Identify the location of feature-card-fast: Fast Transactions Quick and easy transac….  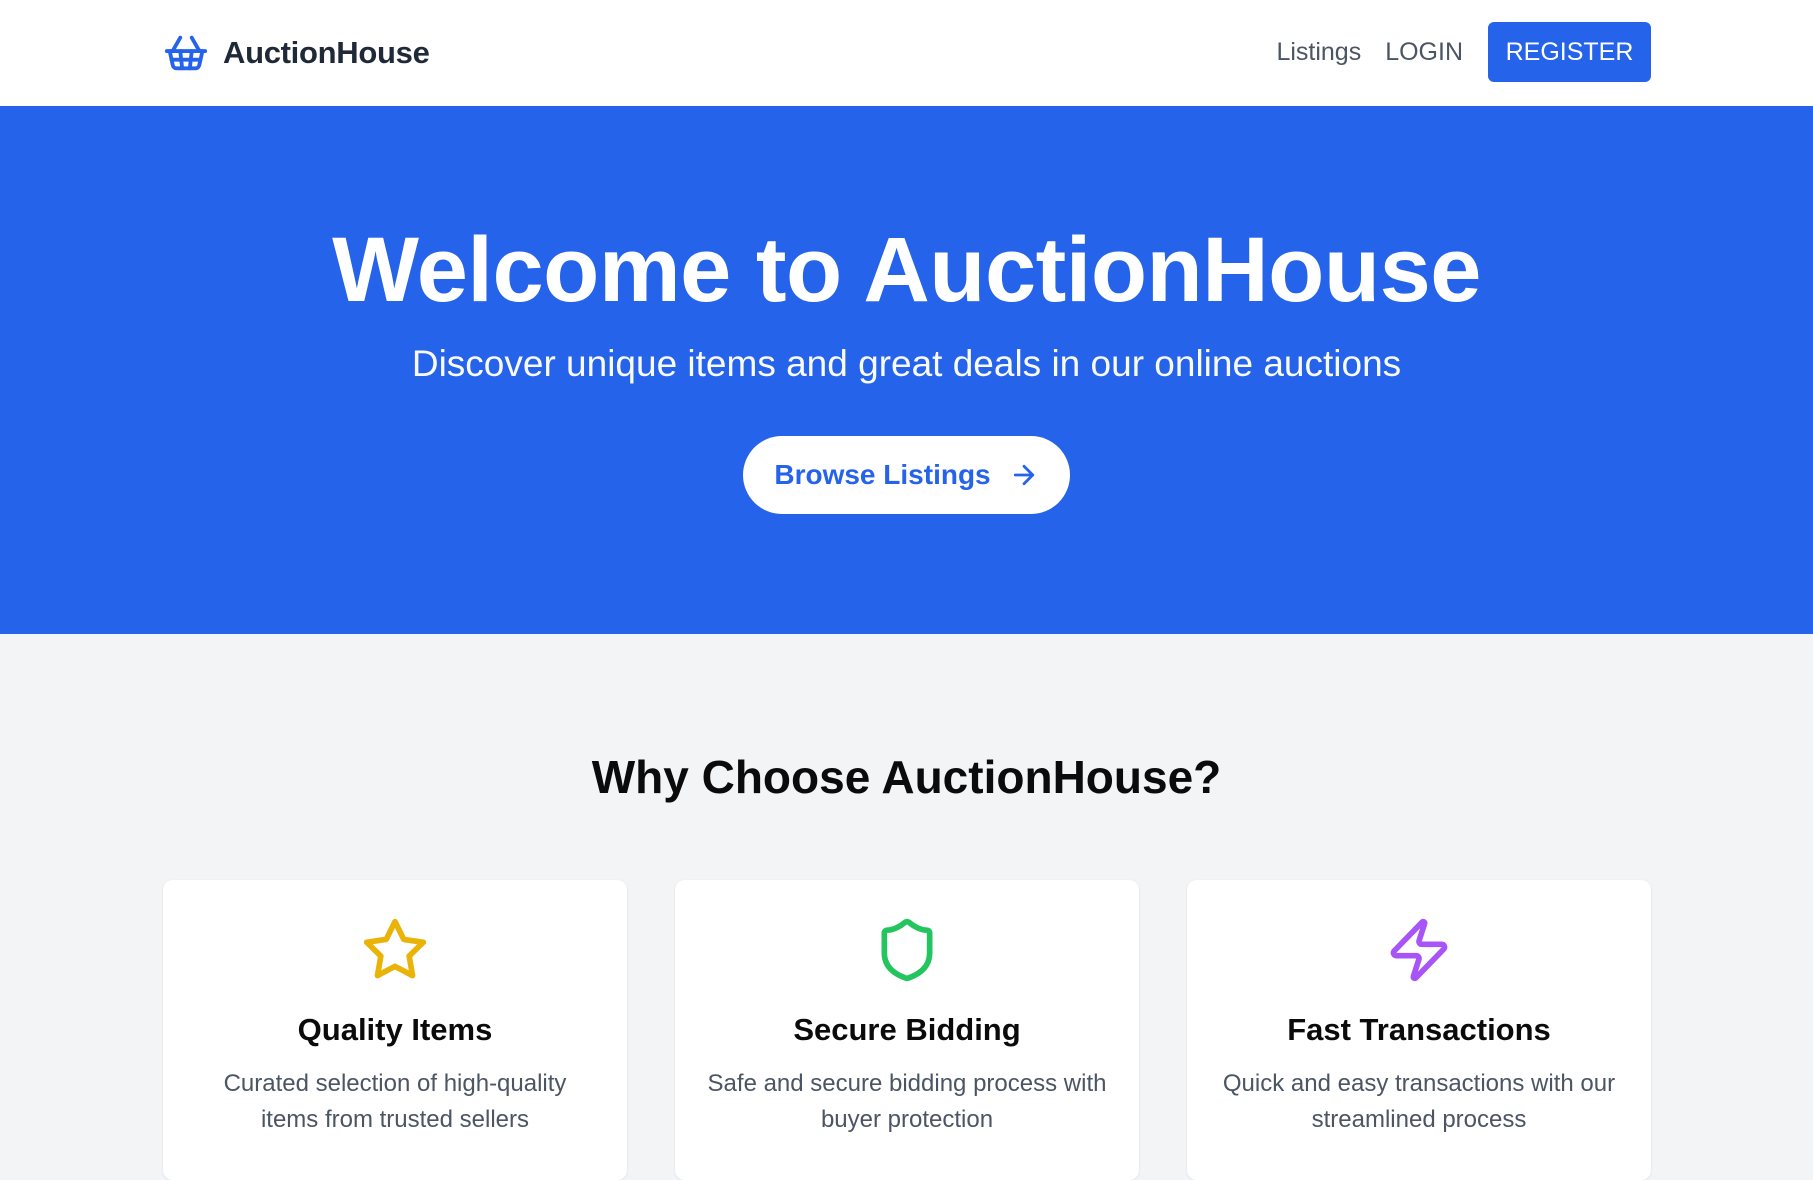
(1419, 1030).